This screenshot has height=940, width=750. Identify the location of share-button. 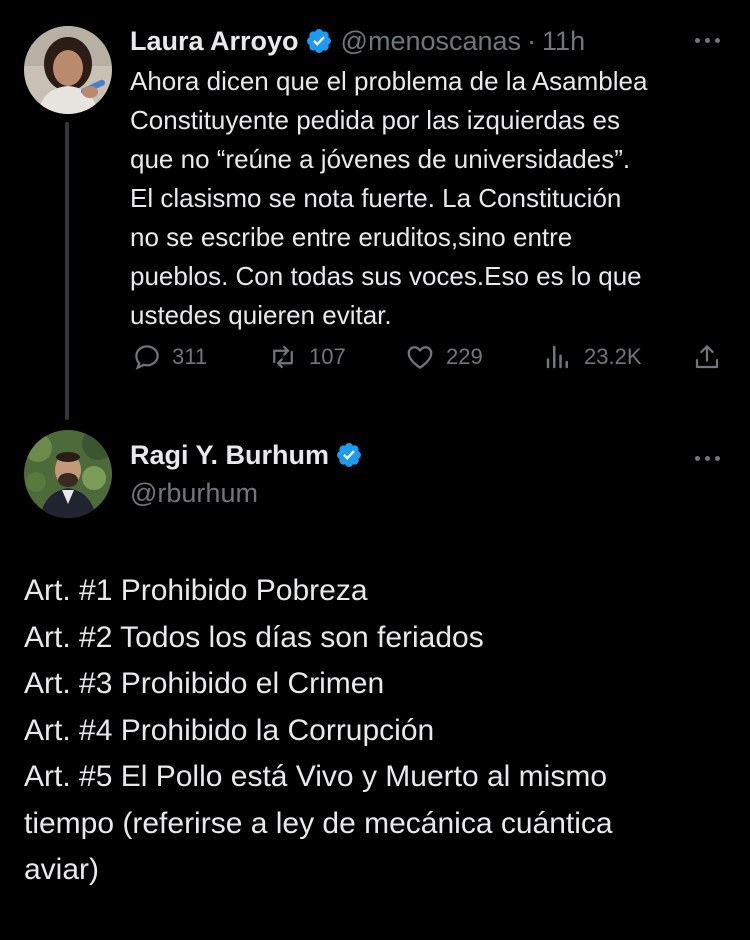
(707, 357).